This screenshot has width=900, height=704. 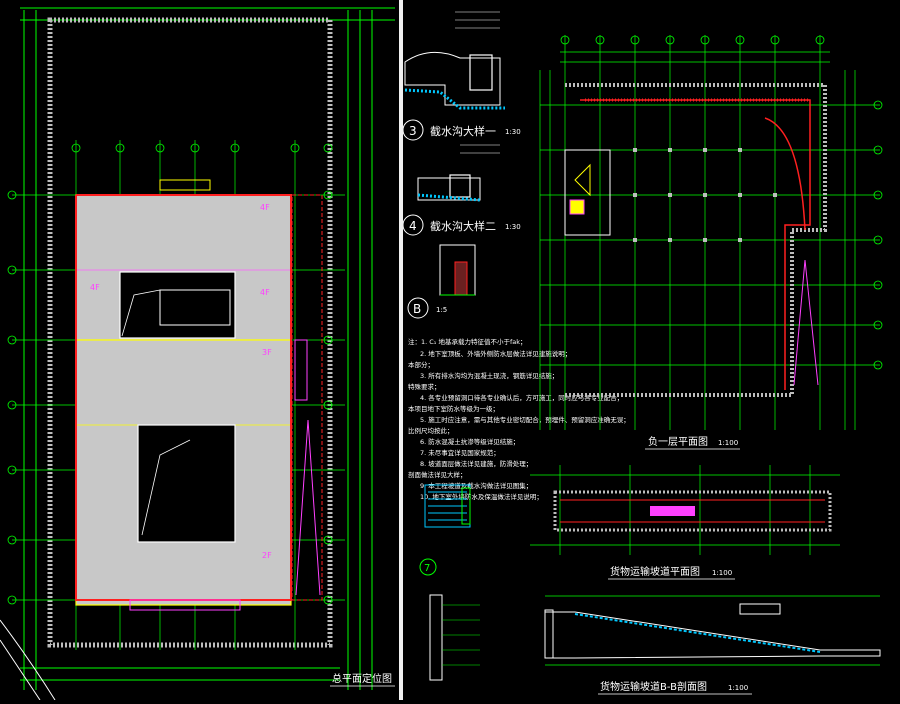 What do you see at coordinates (495, 353) in the screenshot?
I see `note-line-2: 2. 地下室顶板、外墙外侧防水层做法详见建施说明；` at bounding box center [495, 353].